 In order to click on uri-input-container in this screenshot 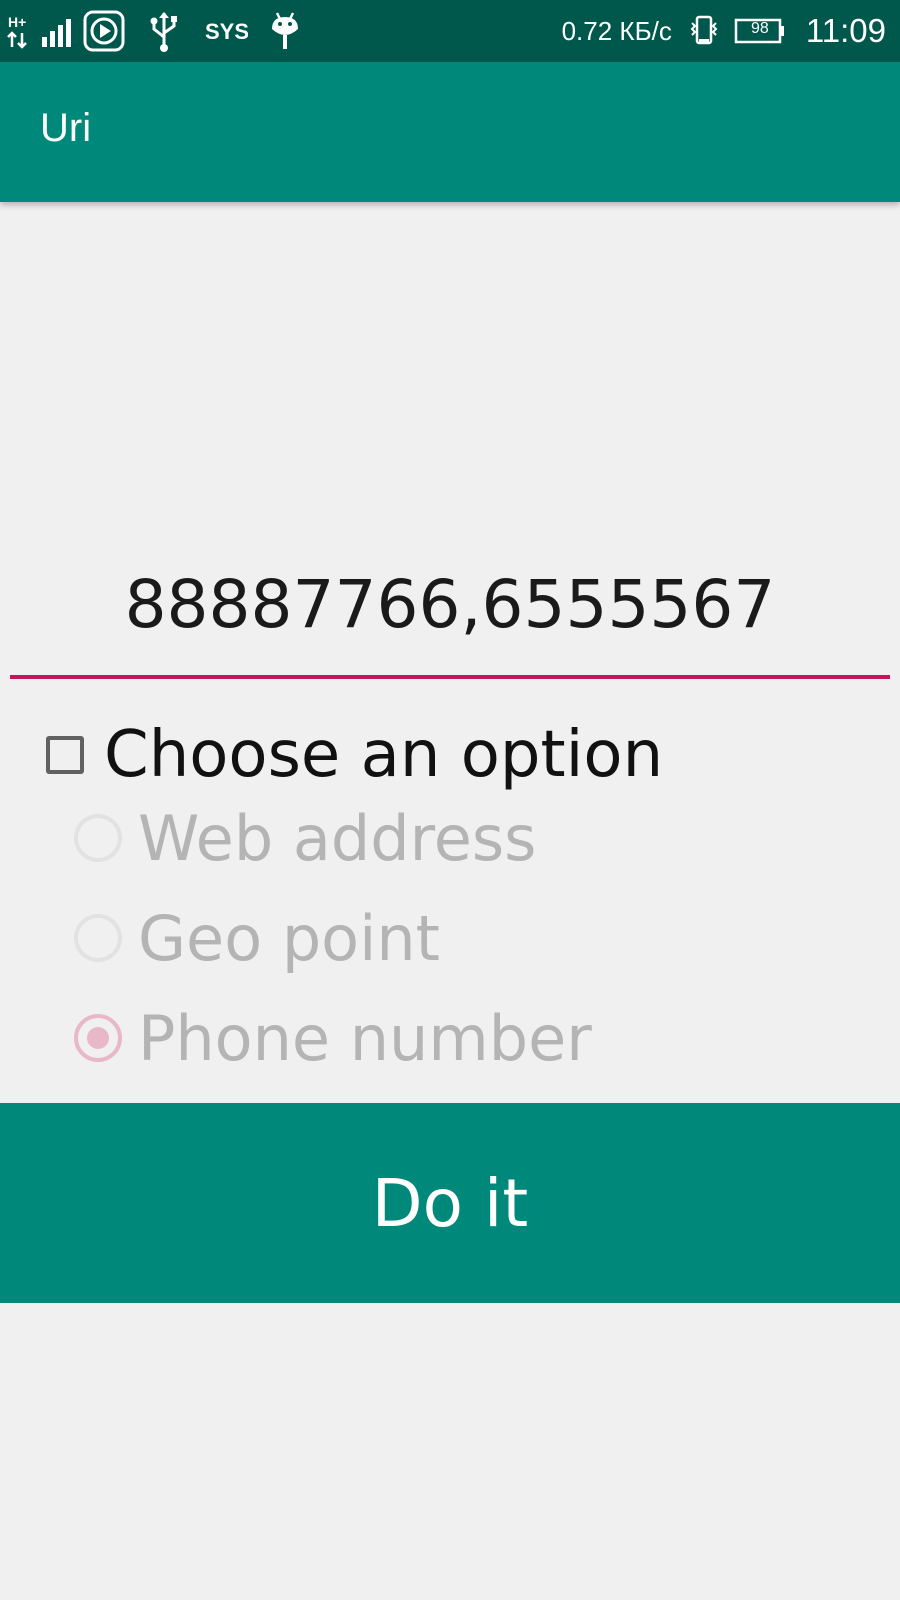, I will do `click(450, 611)`.